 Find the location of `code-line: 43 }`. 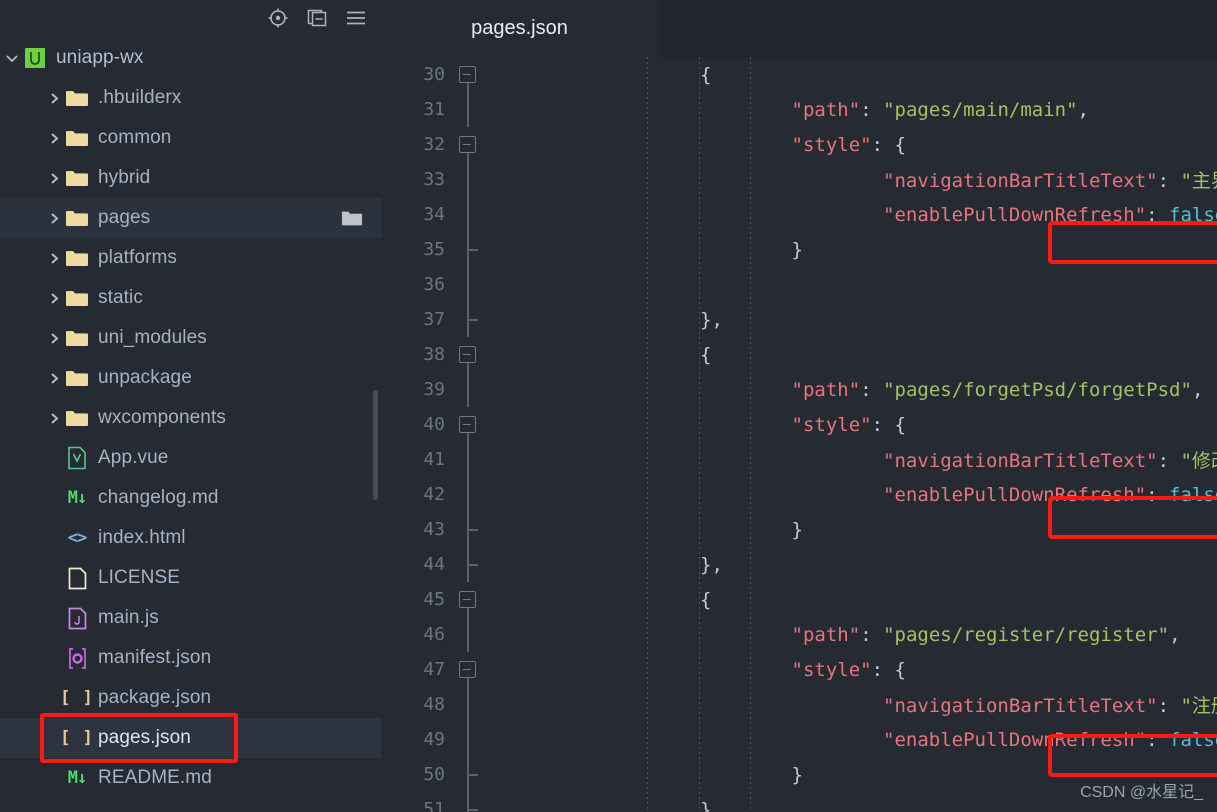

code-line: 43 } is located at coordinates (799, 529).